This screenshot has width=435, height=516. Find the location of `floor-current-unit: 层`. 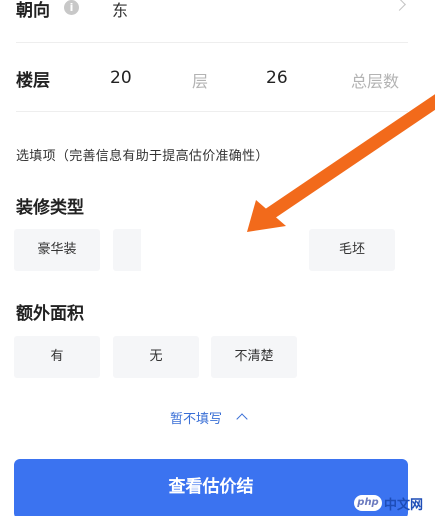

floor-current-unit: 层 is located at coordinates (200, 81).